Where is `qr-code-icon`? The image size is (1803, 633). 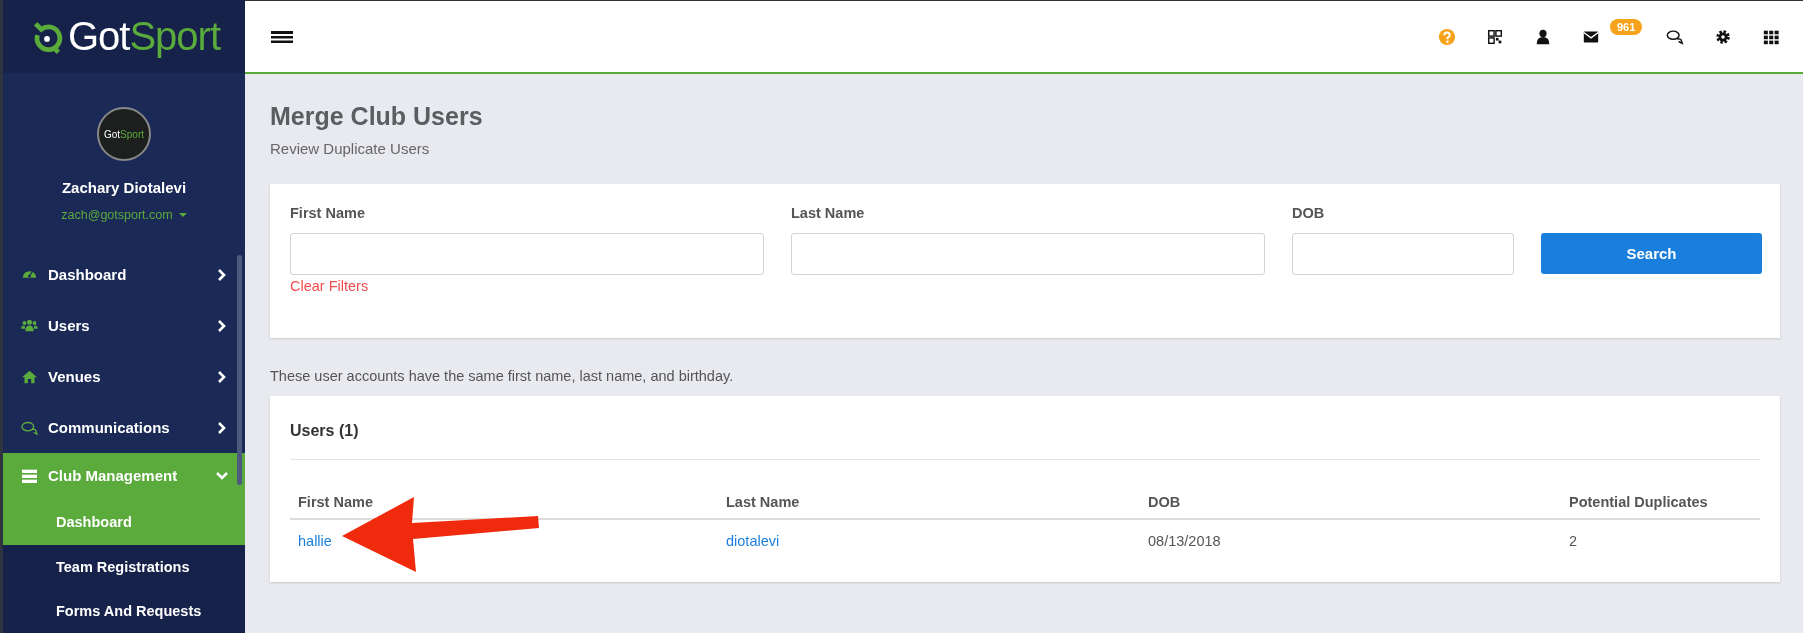
qr-code-icon is located at coordinates (1495, 36).